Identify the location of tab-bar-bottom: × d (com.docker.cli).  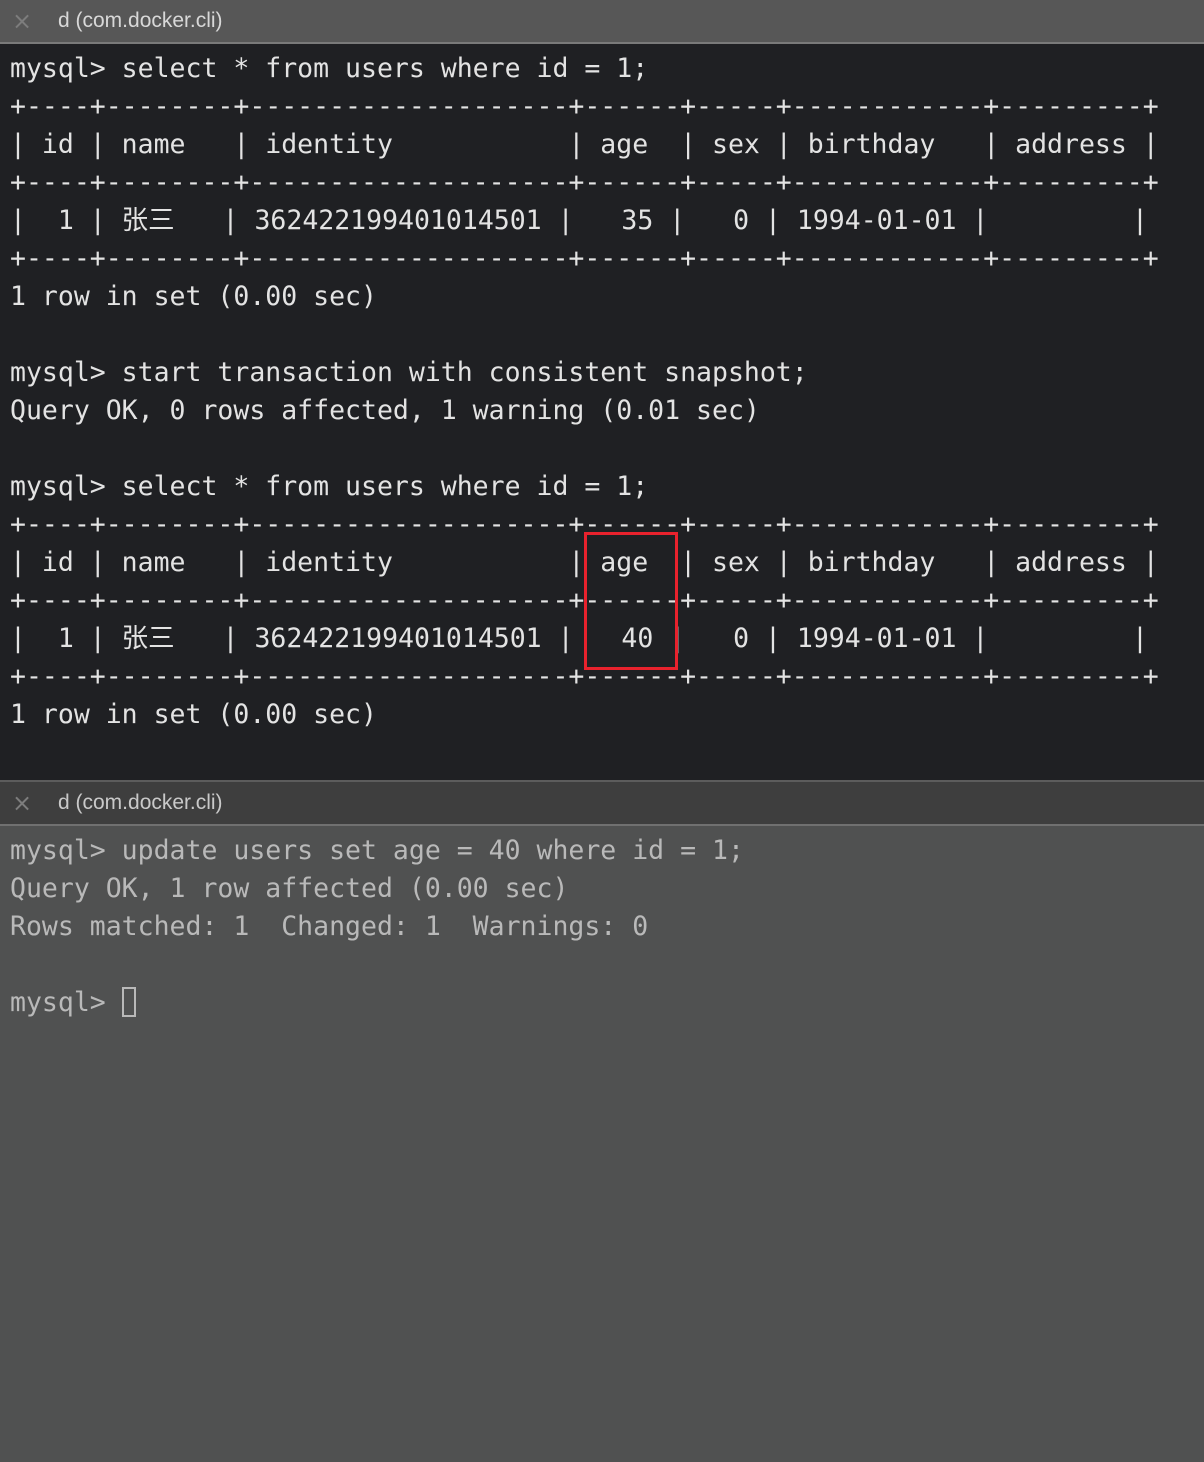
(602, 803).